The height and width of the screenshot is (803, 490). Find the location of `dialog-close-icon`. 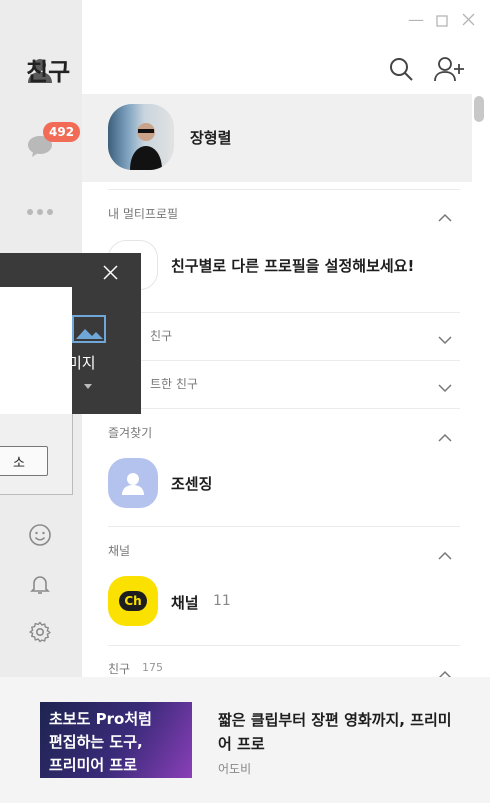

dialog-close-icon is located at coordinates (110, 274).